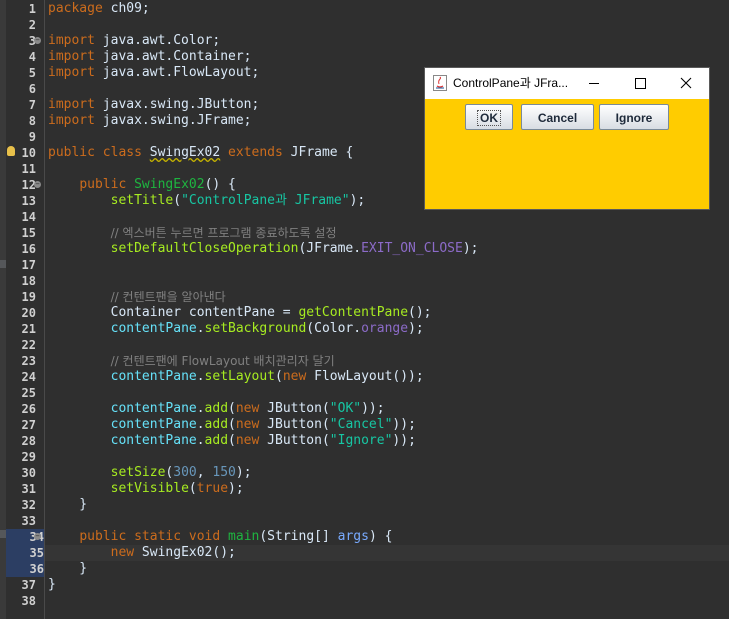 This screenshot has width=729, height=619. What do you see at coordinates (557, 117) in the screenshot?
I see `cancel-button: Cancel` at bounding box center [557, 117].